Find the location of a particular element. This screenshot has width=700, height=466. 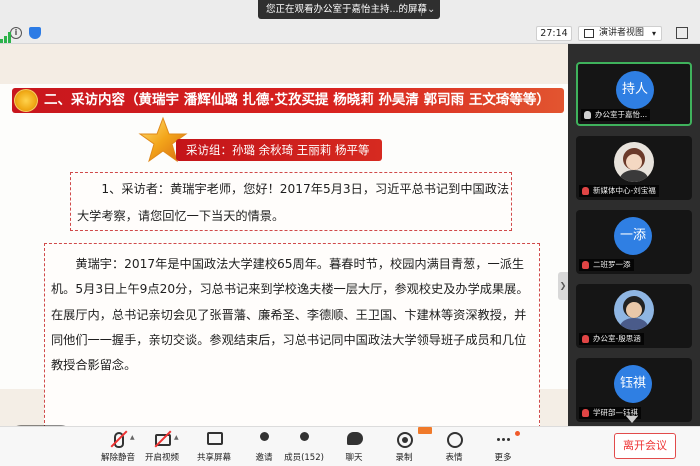

record-dot-icon is located at coordinates (405, 440).